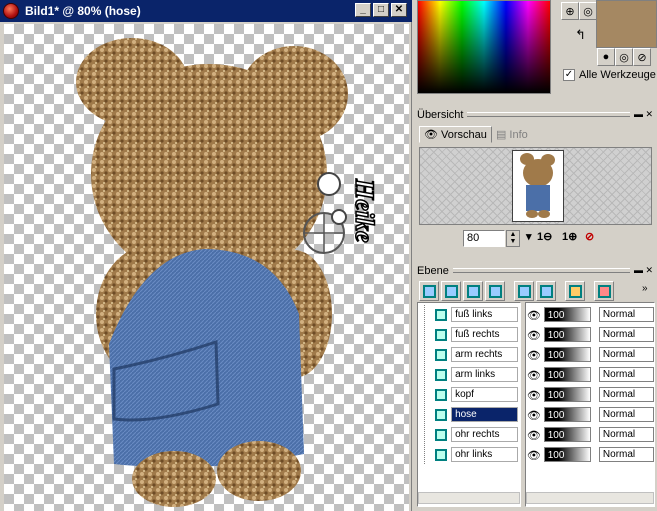  Describe the element at coordinates (580, 35) in the screenshot. I see `swap-colors-icon: ↰` at that location.